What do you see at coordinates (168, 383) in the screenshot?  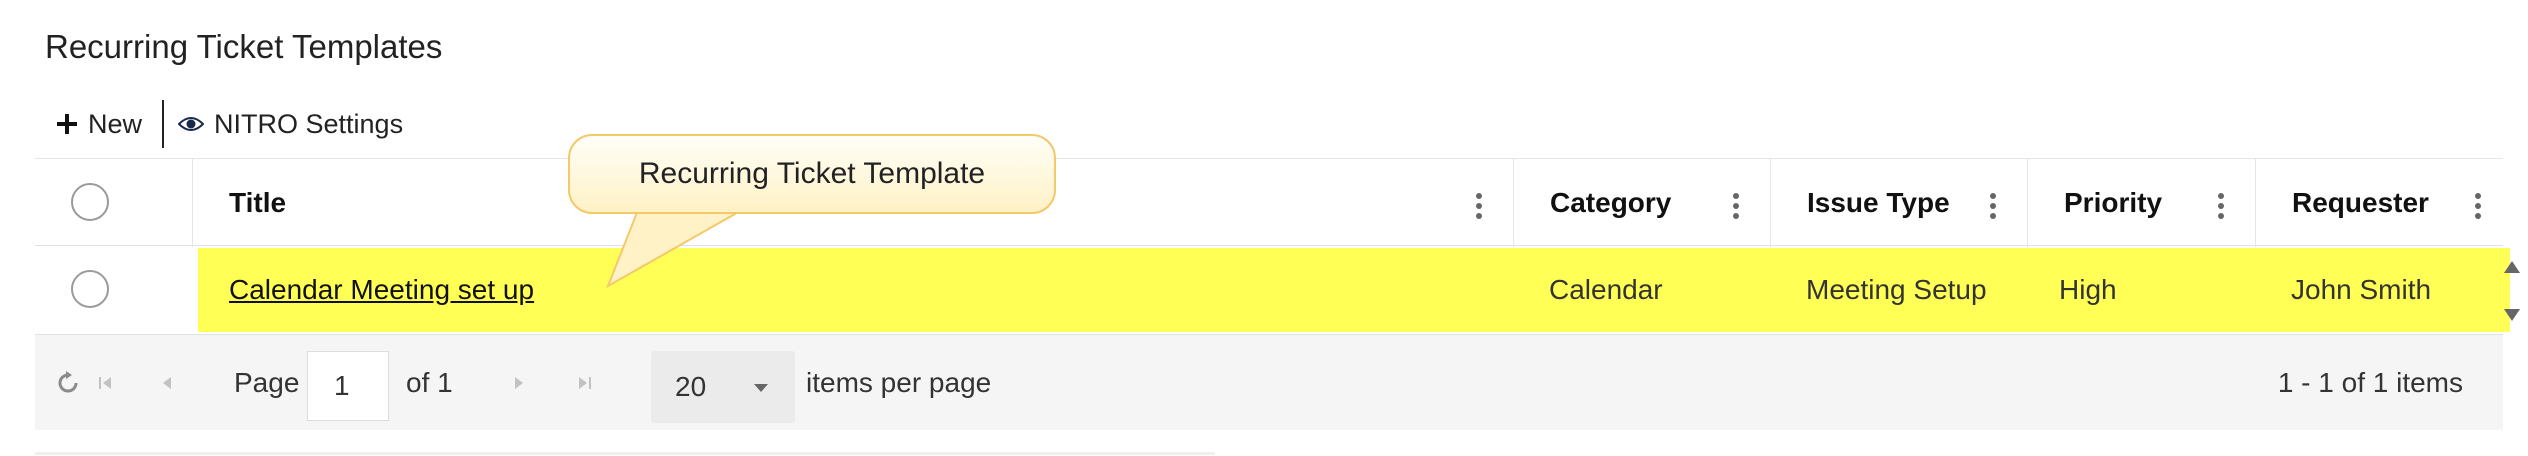 I see `previous-page-icon` at bounding box center [168, 383].